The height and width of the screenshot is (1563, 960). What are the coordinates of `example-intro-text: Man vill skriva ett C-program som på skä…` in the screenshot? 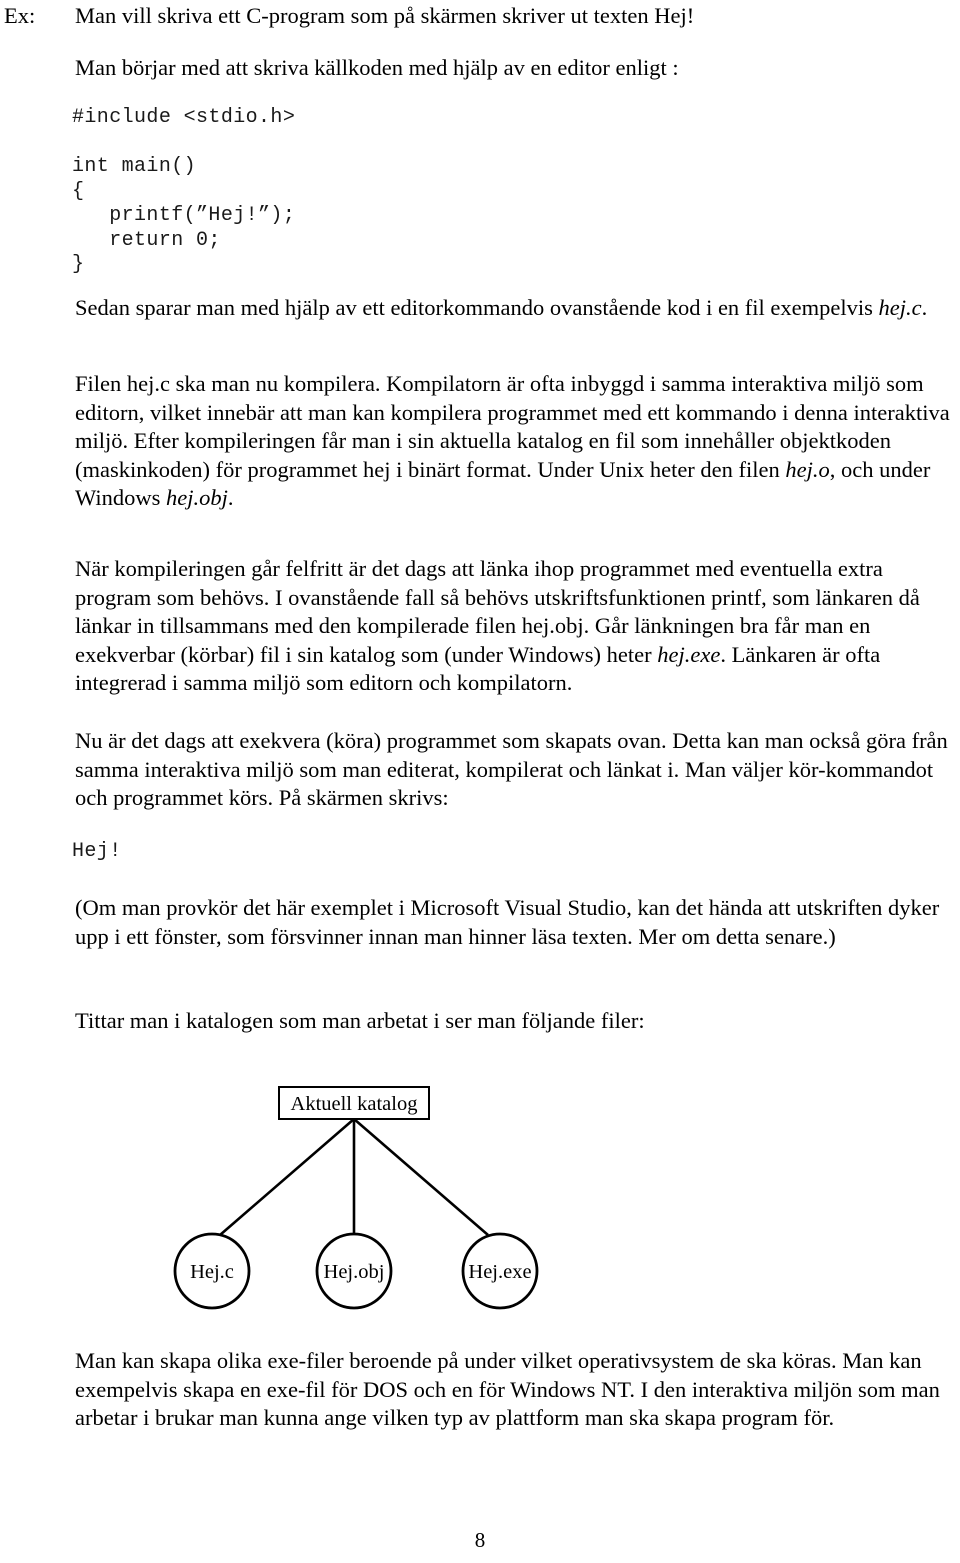 It's located at (385, 15).